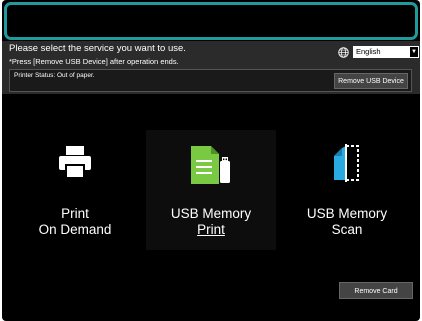 Image resolution: width=422 pixels, height=321 pixels. What do you see at coordinates (343, 52) in the screenshot?
I see `globe-icon` at bounding box center [343, 52].